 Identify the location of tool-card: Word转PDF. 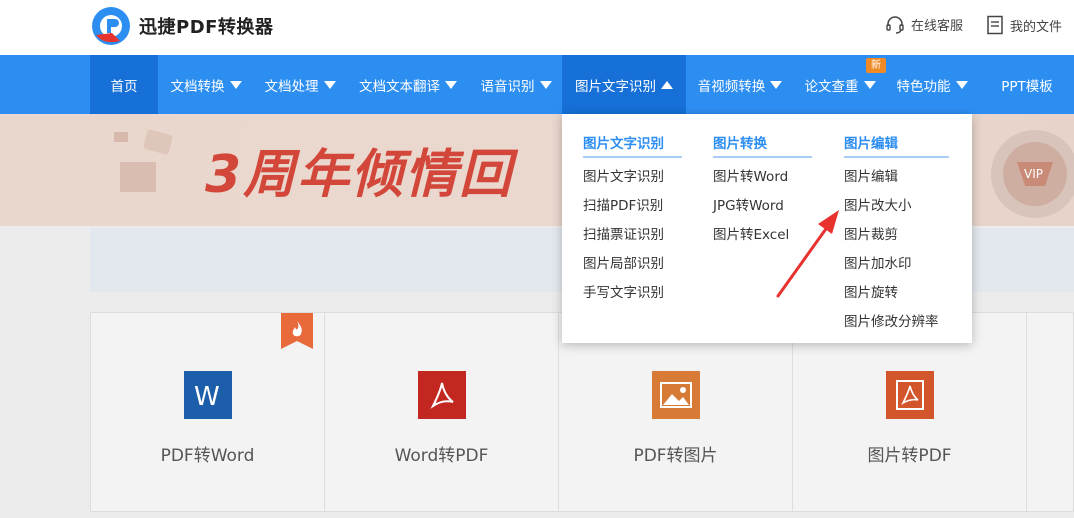
(442, 413).